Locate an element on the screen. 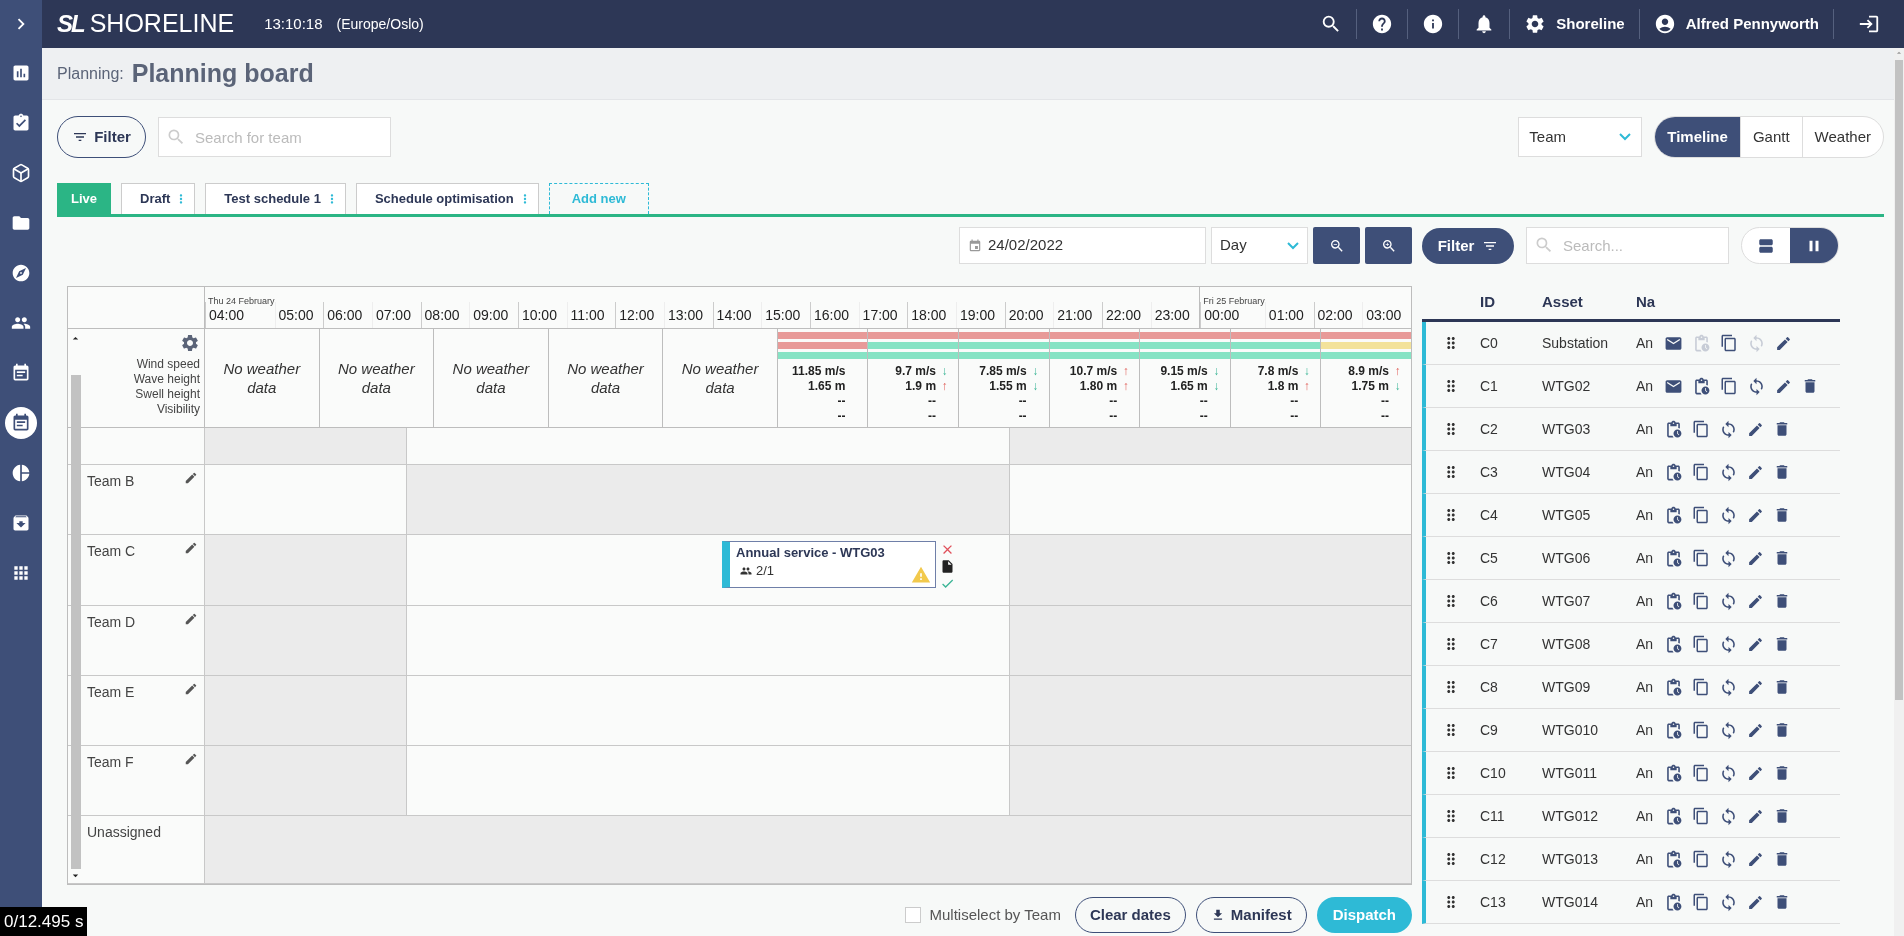 This screenshot has height=936, width=1904. asset-row: C4 WTG05 An is located at coordinates (1631, 515).